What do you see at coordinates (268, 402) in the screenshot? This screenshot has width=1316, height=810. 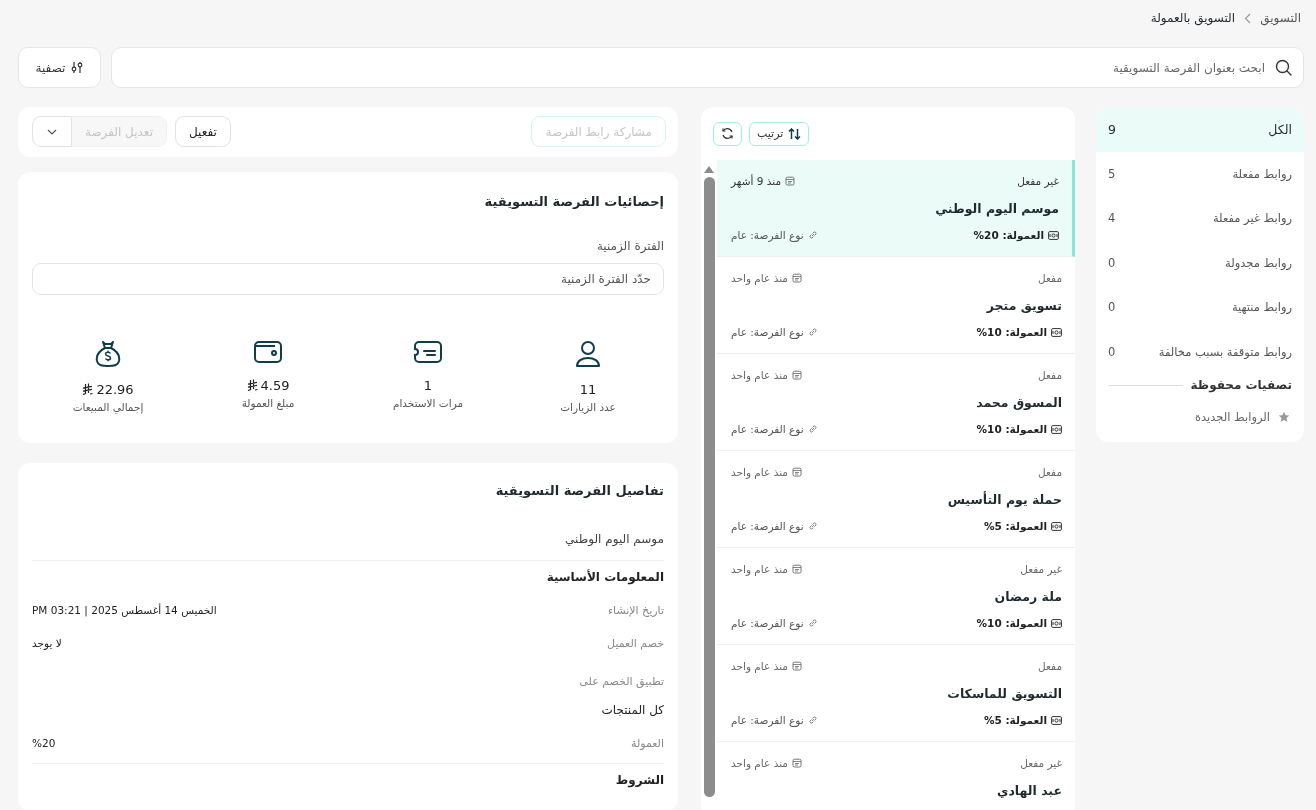 I see `stat-label: مبلغ العمولة` at bounding box center [268, 402].